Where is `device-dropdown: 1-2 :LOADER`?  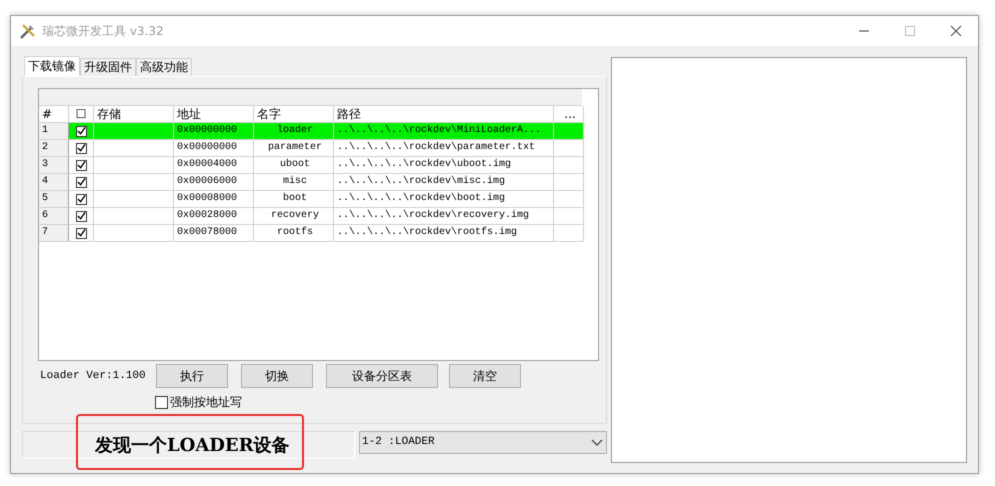 device-dropdown: 1-2 :LOADER is located at coordinates (483, 442).